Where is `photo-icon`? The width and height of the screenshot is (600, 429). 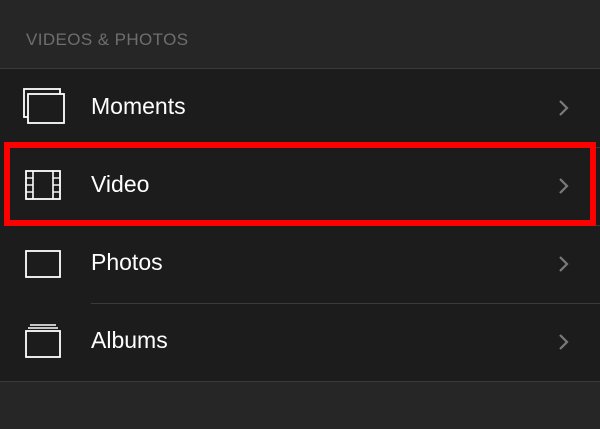
photo-icon is located at coordinates (44, 264).